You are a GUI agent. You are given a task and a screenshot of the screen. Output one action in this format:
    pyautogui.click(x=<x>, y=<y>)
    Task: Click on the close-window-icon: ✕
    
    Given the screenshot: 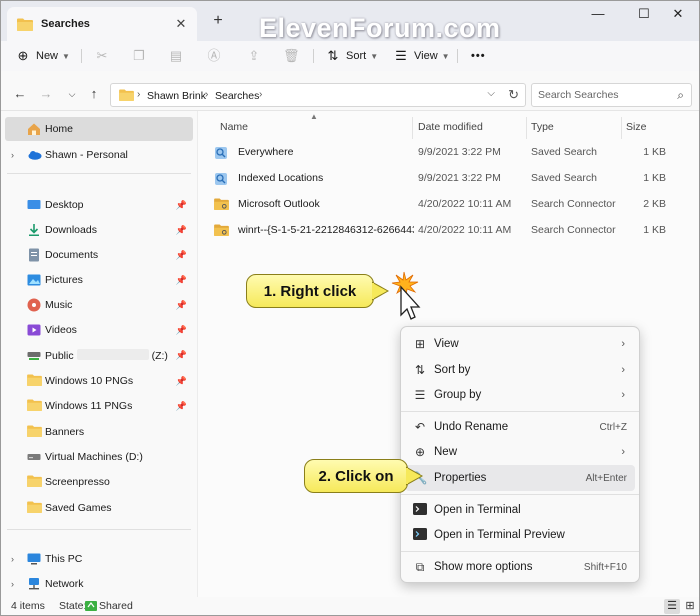 What is the action you would take?
    pyautogui.click(x=677, y=15)
    